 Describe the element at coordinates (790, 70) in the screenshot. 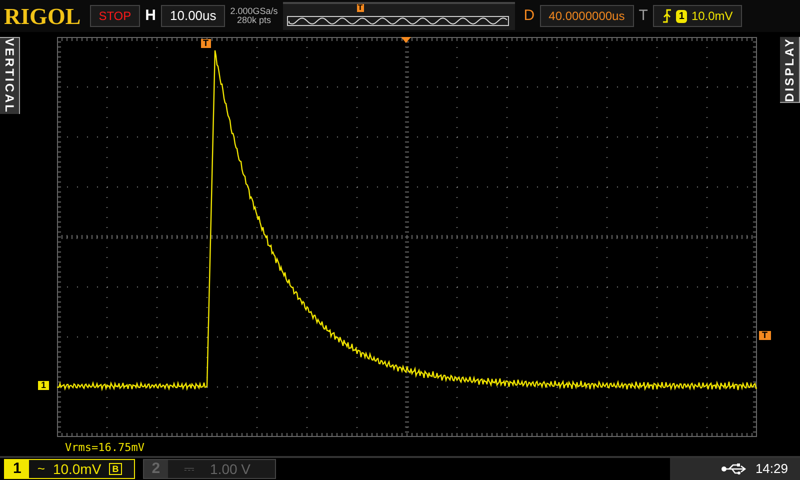

I see `side-tab: DISPLAY` at that location.